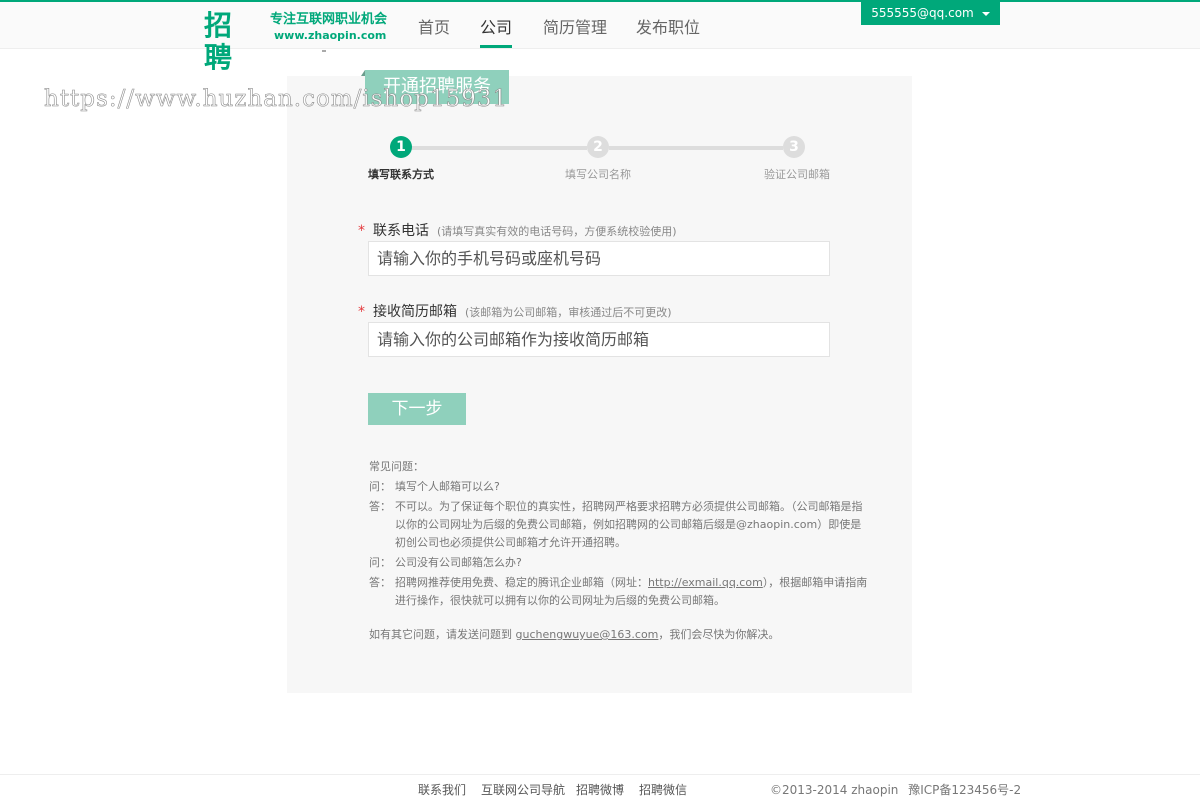 The height and width of the screenshot is (803, 1200). What do you see at coordinates (705, 582) in the screenshot?
I see `exmail-link: http://exmail.qq.com` at bounding box center [705, 582].